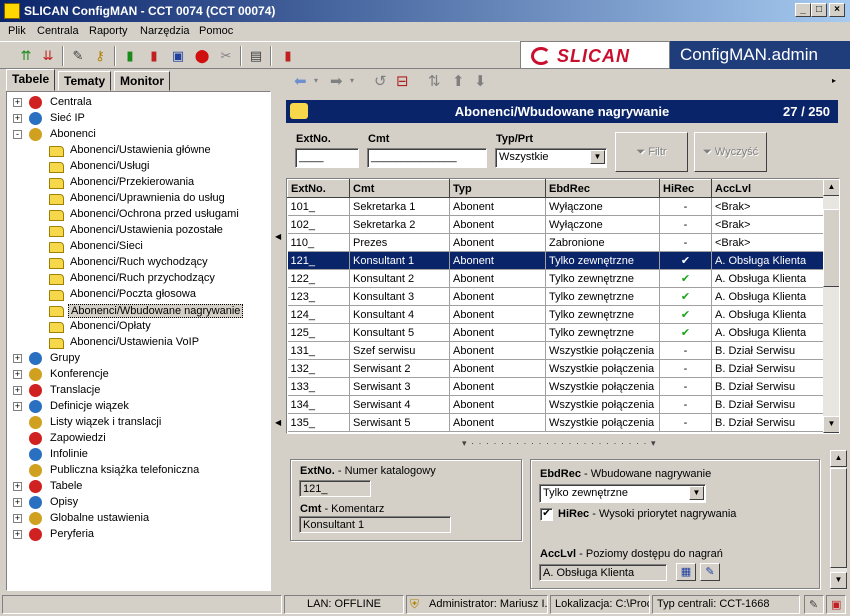 This screenshot has width=850, height=616. Describe the element at coordinates (402, 81) in the screenshot. I see `filter-grid-icon: ⊟` at that location.